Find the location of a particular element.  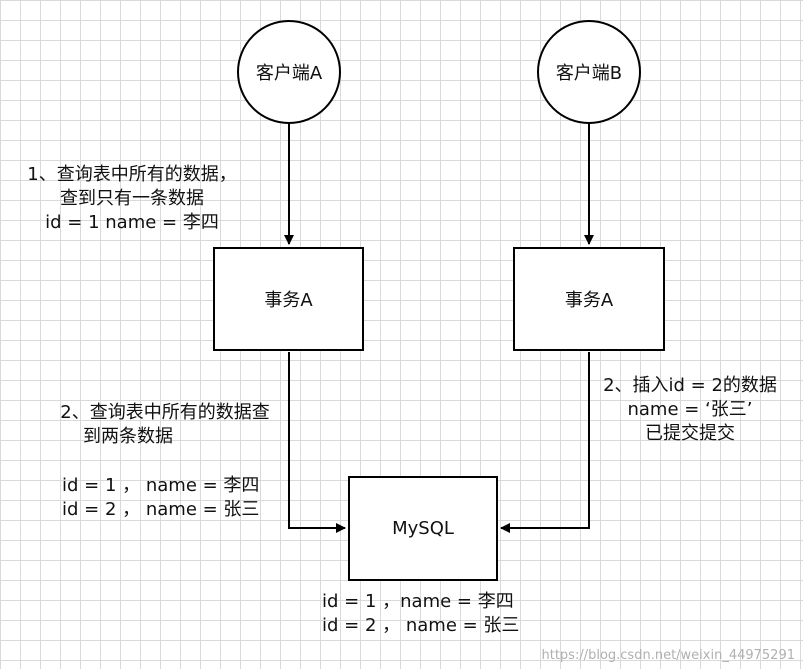

client-a-label: 客户端A is located at coordinates (289, 73).